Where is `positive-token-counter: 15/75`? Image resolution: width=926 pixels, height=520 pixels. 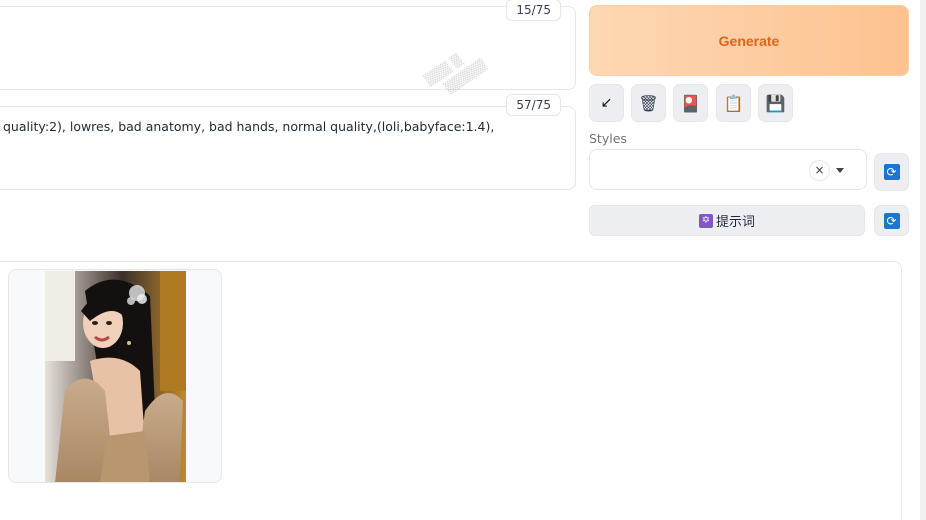
positive-token-counter: 15/75 is located at coordinates (533, 10).